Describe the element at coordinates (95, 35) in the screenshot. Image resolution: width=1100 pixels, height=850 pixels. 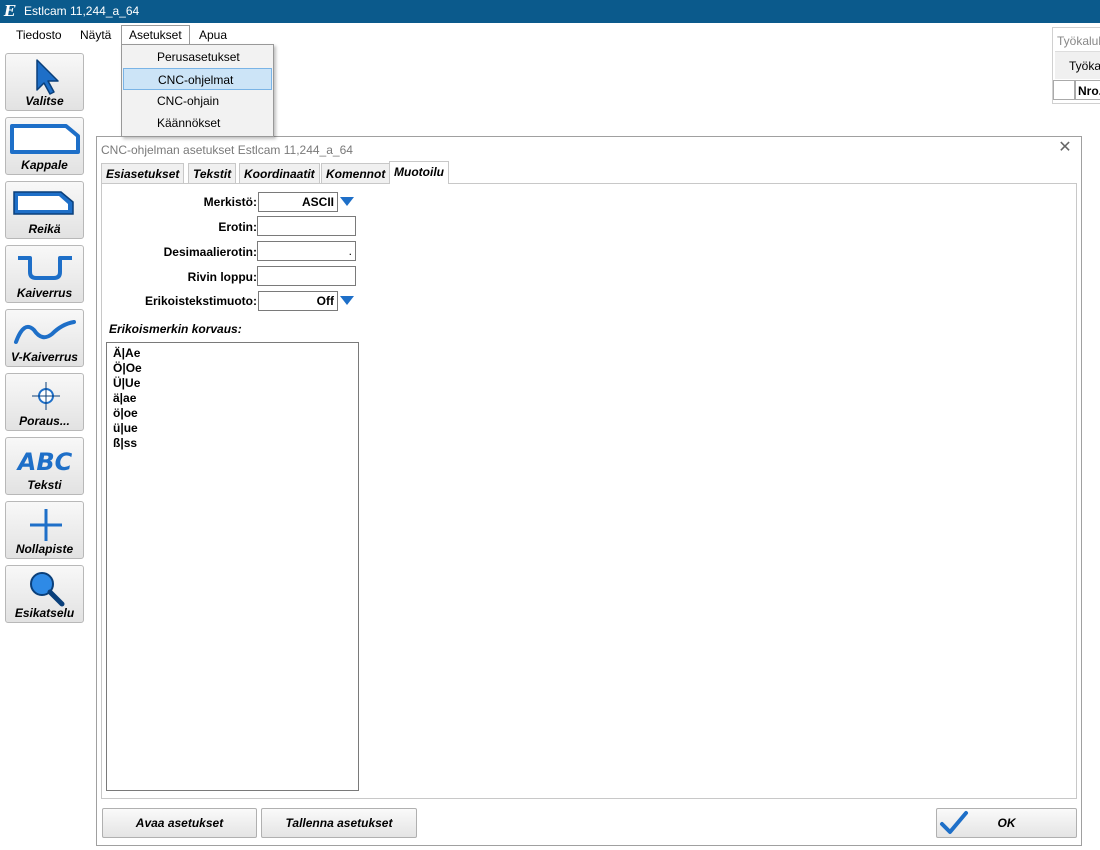
I see `menu-view: Näytä` at that location.